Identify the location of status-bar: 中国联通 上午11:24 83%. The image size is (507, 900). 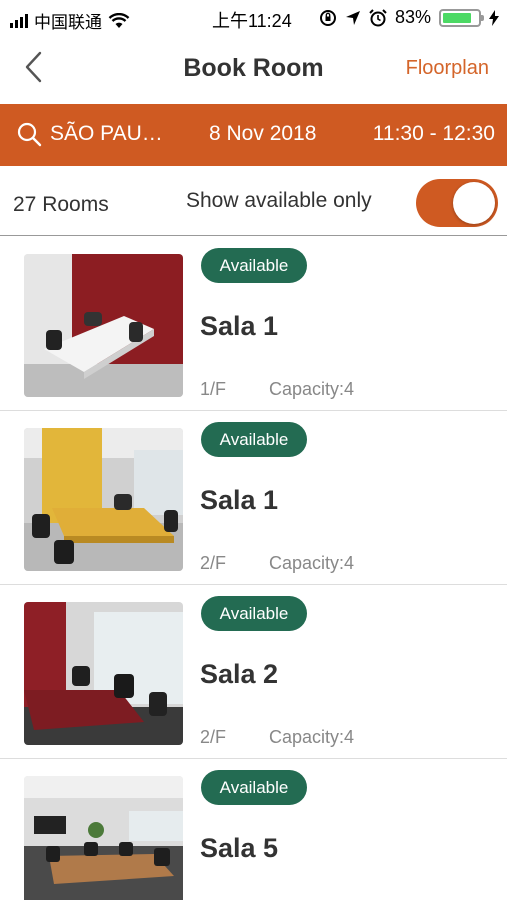
(253, 18).